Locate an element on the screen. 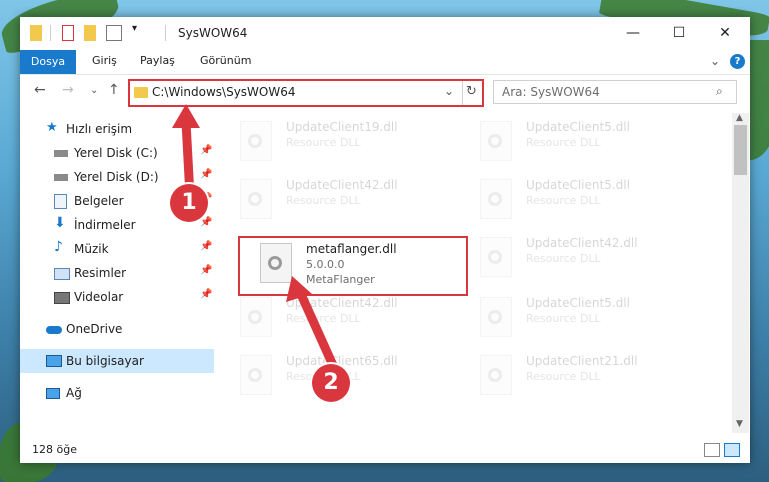 This screenshot has width=769, height=482. step-2-badge: 2 is located at coordinates (331, 383).